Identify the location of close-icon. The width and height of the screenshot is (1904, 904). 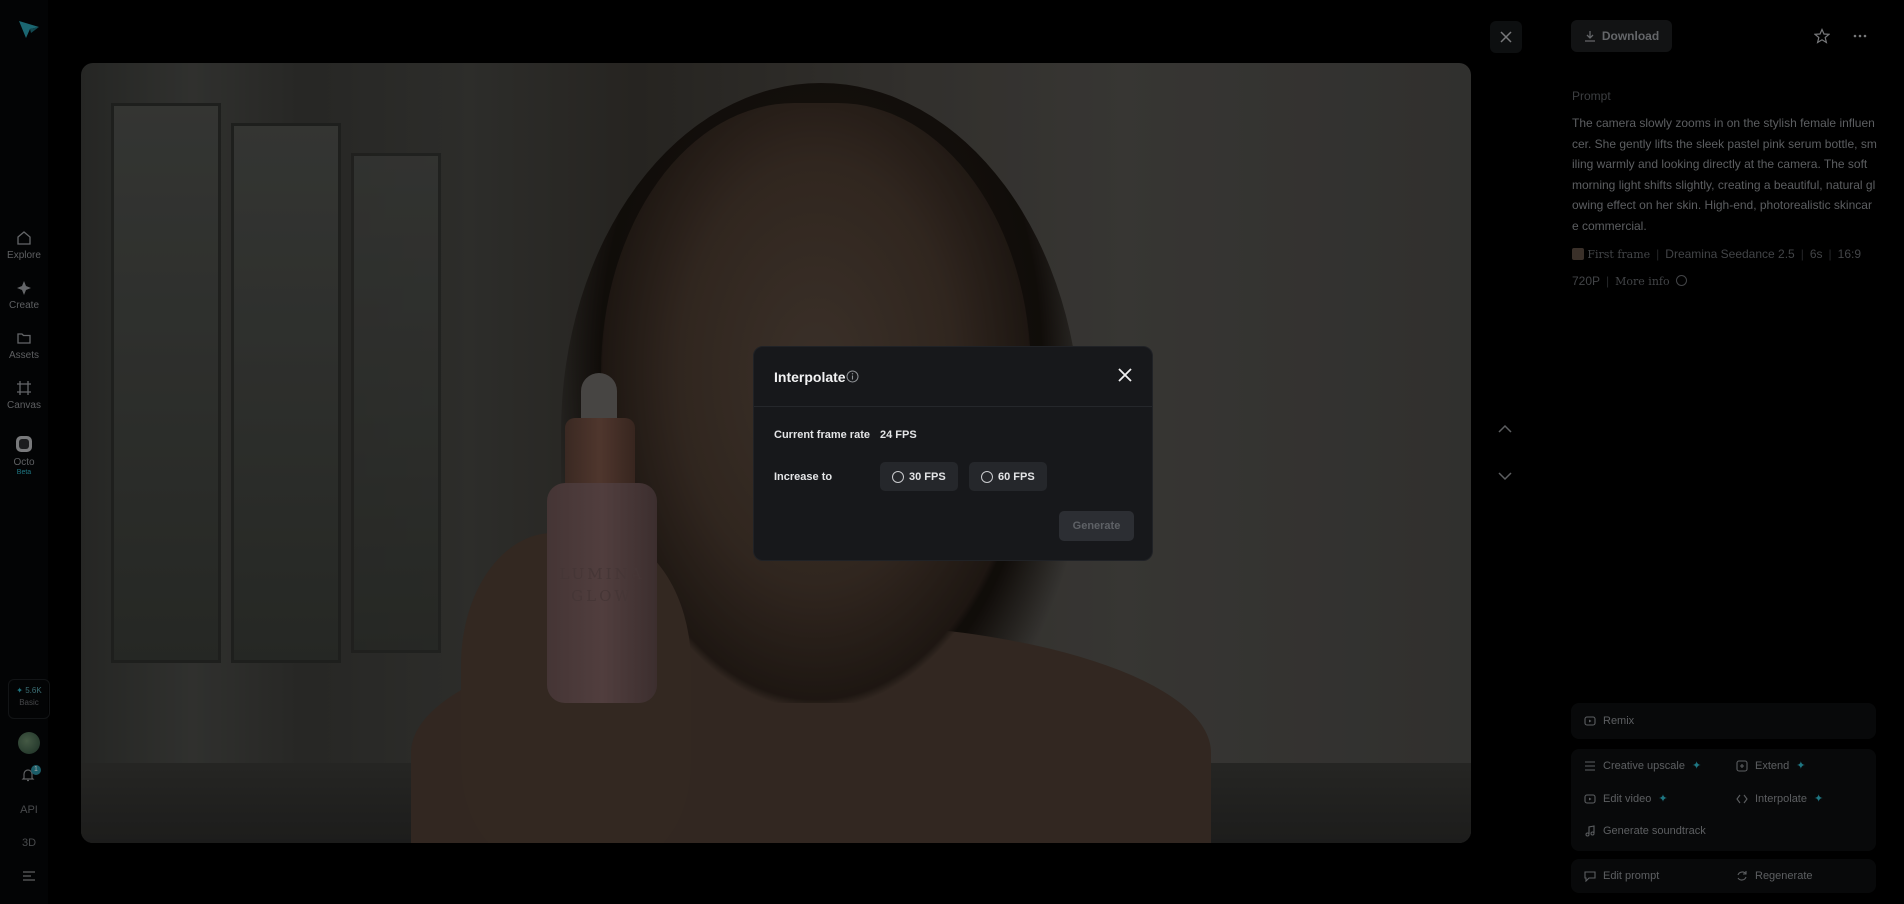
(1125, 375).